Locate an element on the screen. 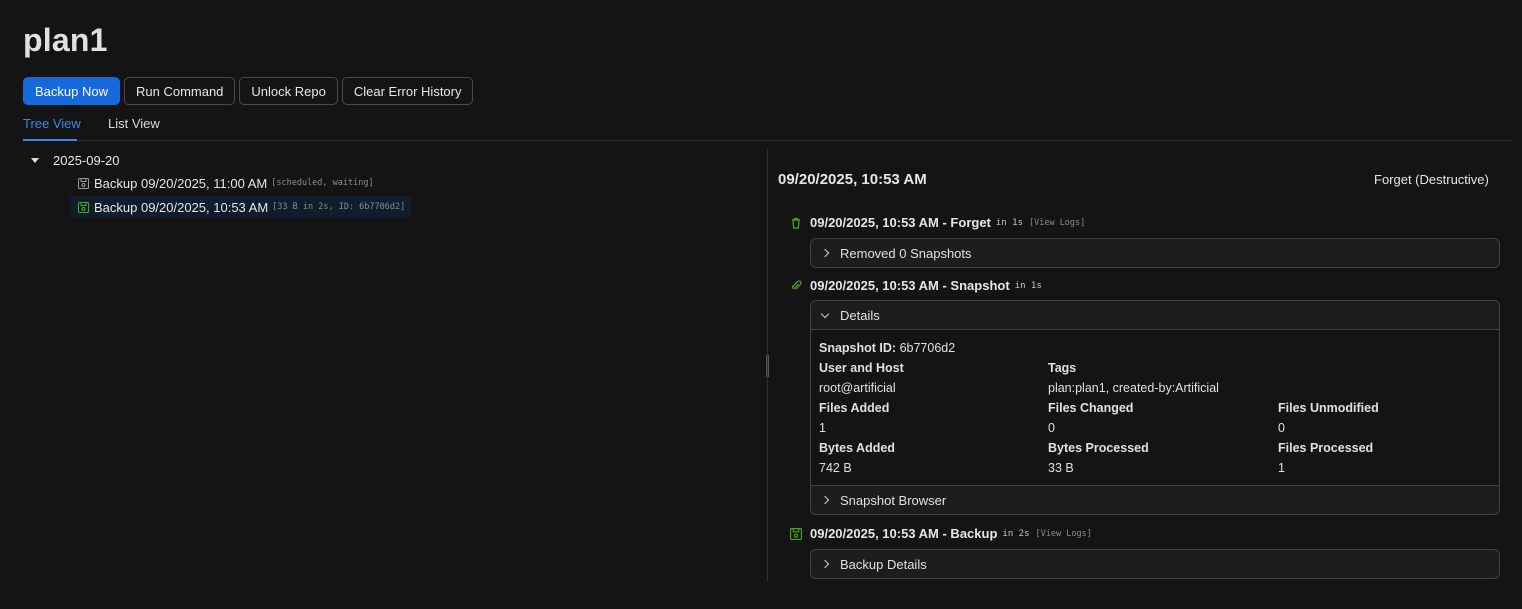 The width and height of the screenshot is (1522, 609). panel-label: Removed 0 Snapshots is located at coordinates (906, 253).